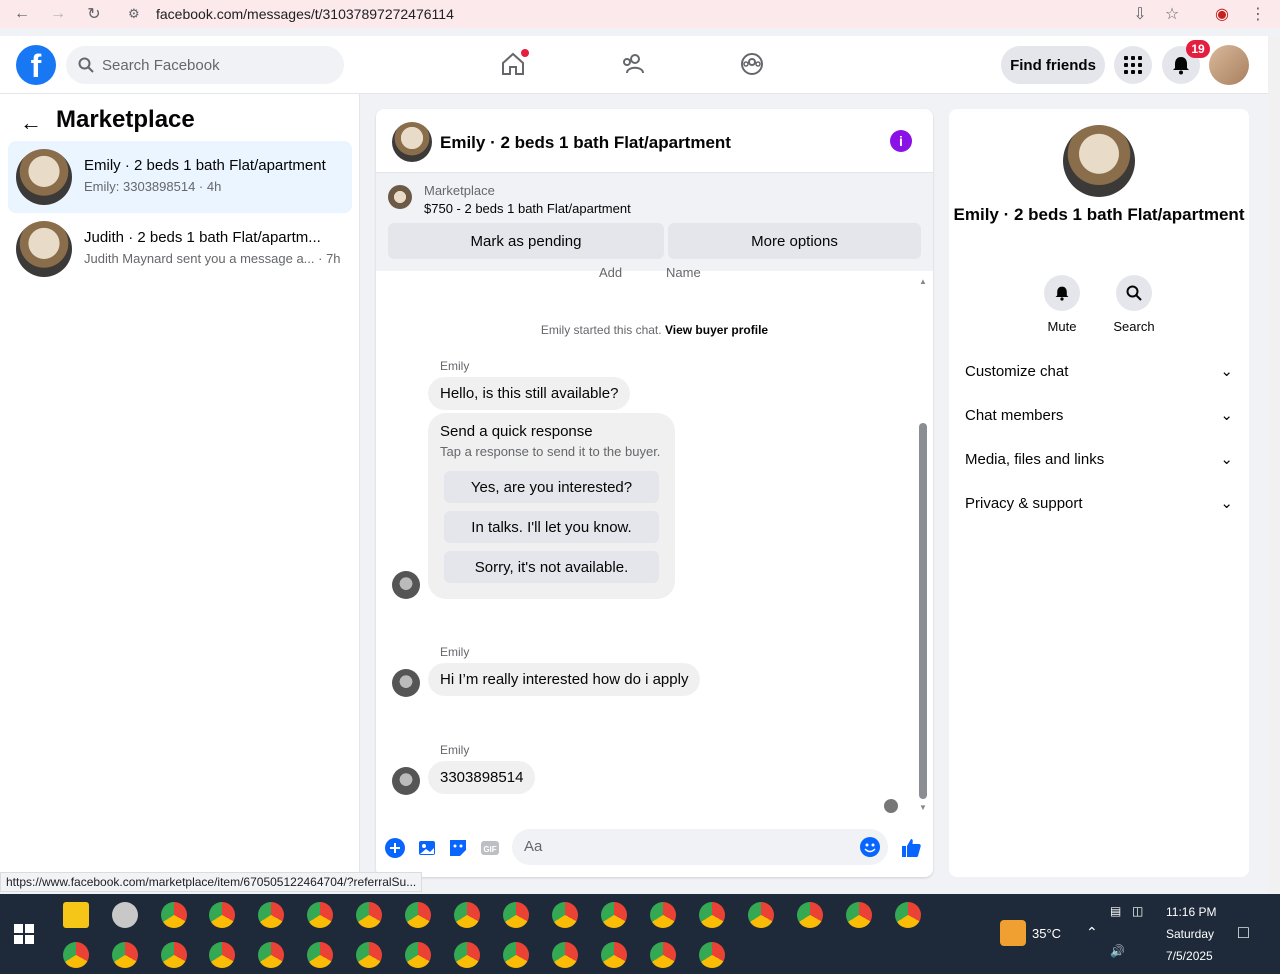  Describe the element at coordinates (490, 848) in the screenshot. I see `gif-icon: GIF` at that location.